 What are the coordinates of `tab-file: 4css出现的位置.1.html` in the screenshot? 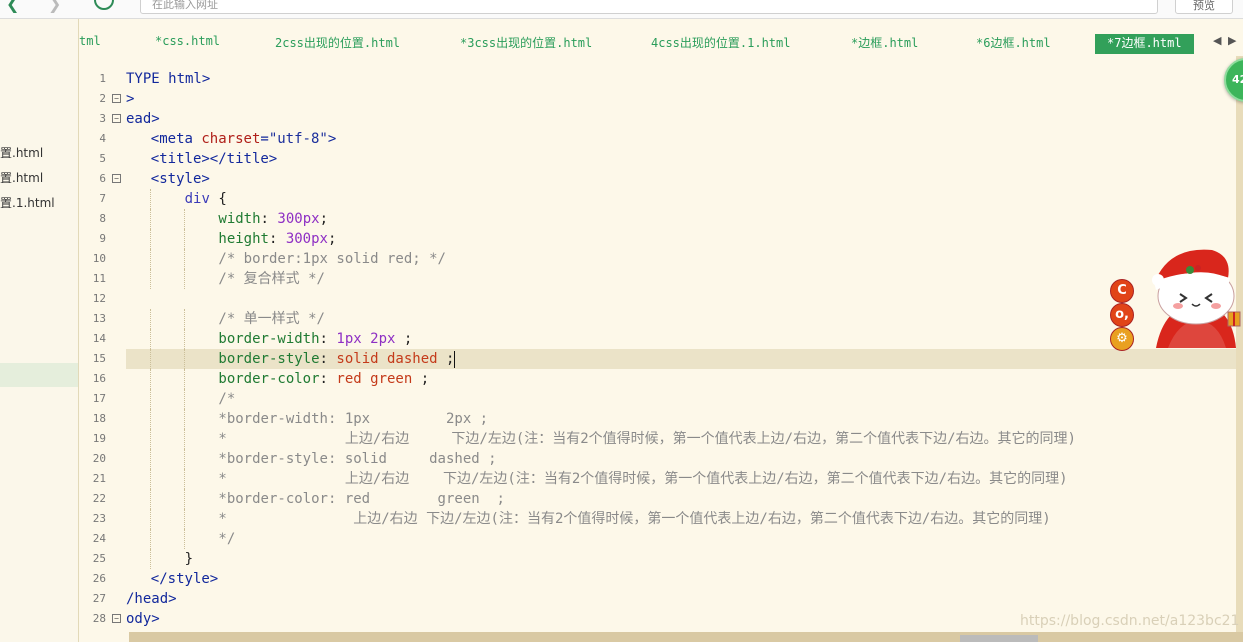 It's located at (720, 44).